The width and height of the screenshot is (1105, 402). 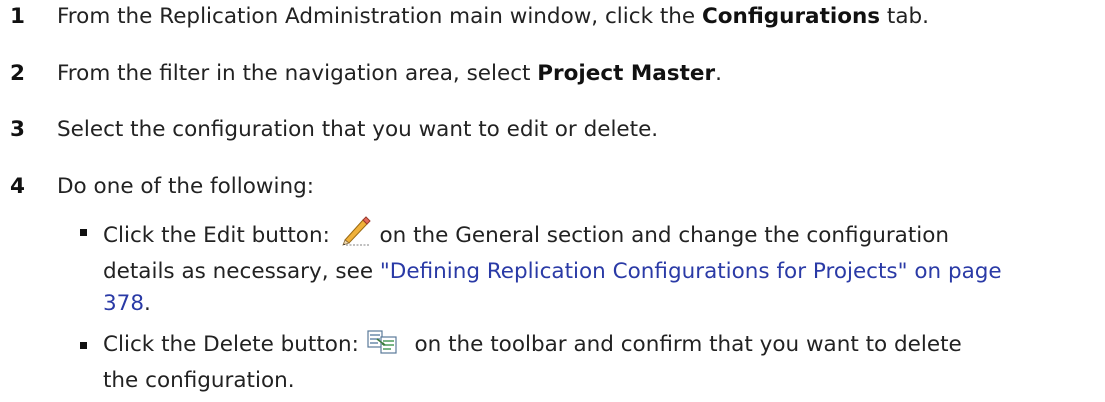 I want to click on pencil-icon, so click(x=355, y=236).